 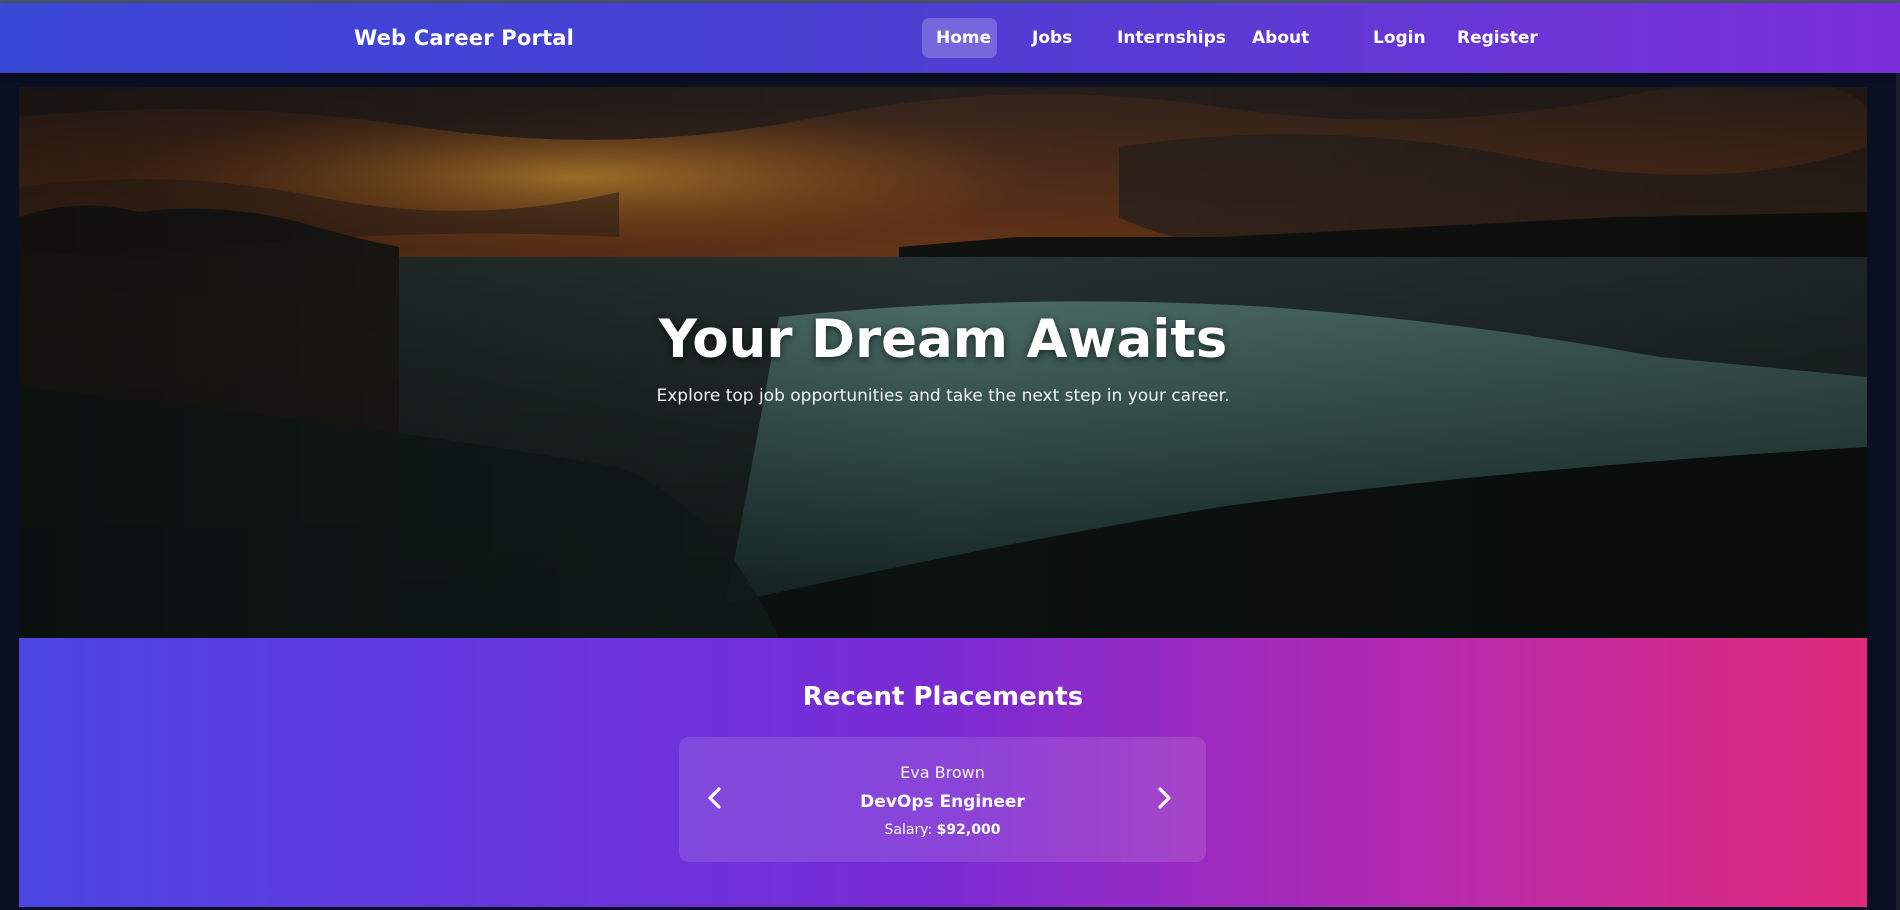 What do you see at coordinates (1276, 38) in the screenshot?
I see `nav-link-about: About` at bounding box center [1276, 38].